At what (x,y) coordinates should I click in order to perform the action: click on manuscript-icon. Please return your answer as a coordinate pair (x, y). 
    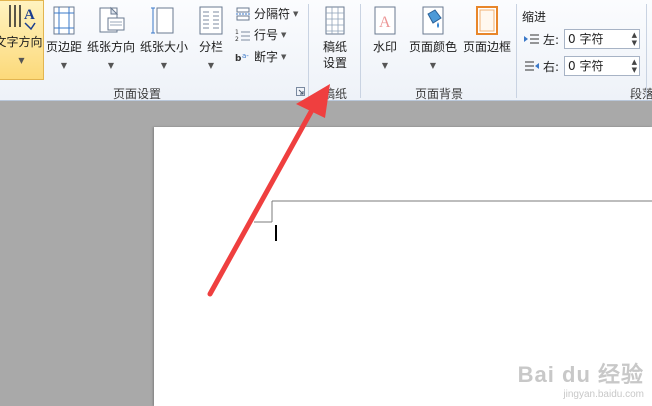
    Looking at the image, I should click on (335, 20).